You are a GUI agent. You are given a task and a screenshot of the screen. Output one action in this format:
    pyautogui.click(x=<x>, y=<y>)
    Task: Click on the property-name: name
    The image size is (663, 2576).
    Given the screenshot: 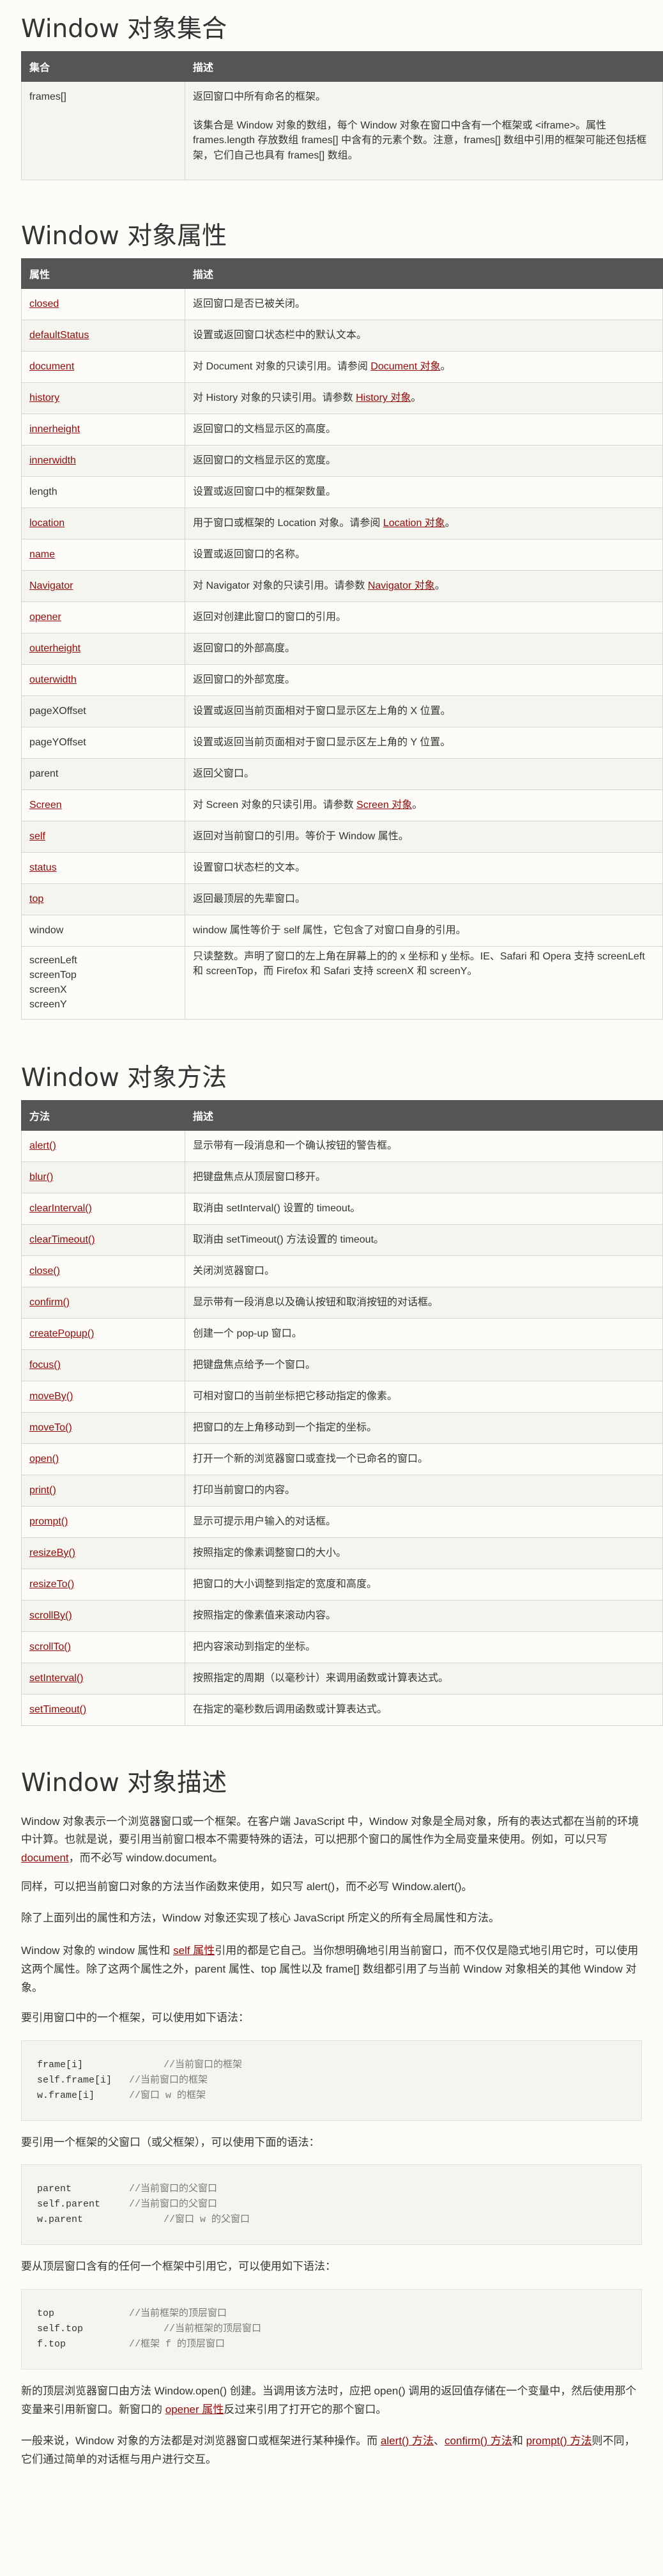 What is the action you would take?
    pyautogui.click(x=42, y=555)
    